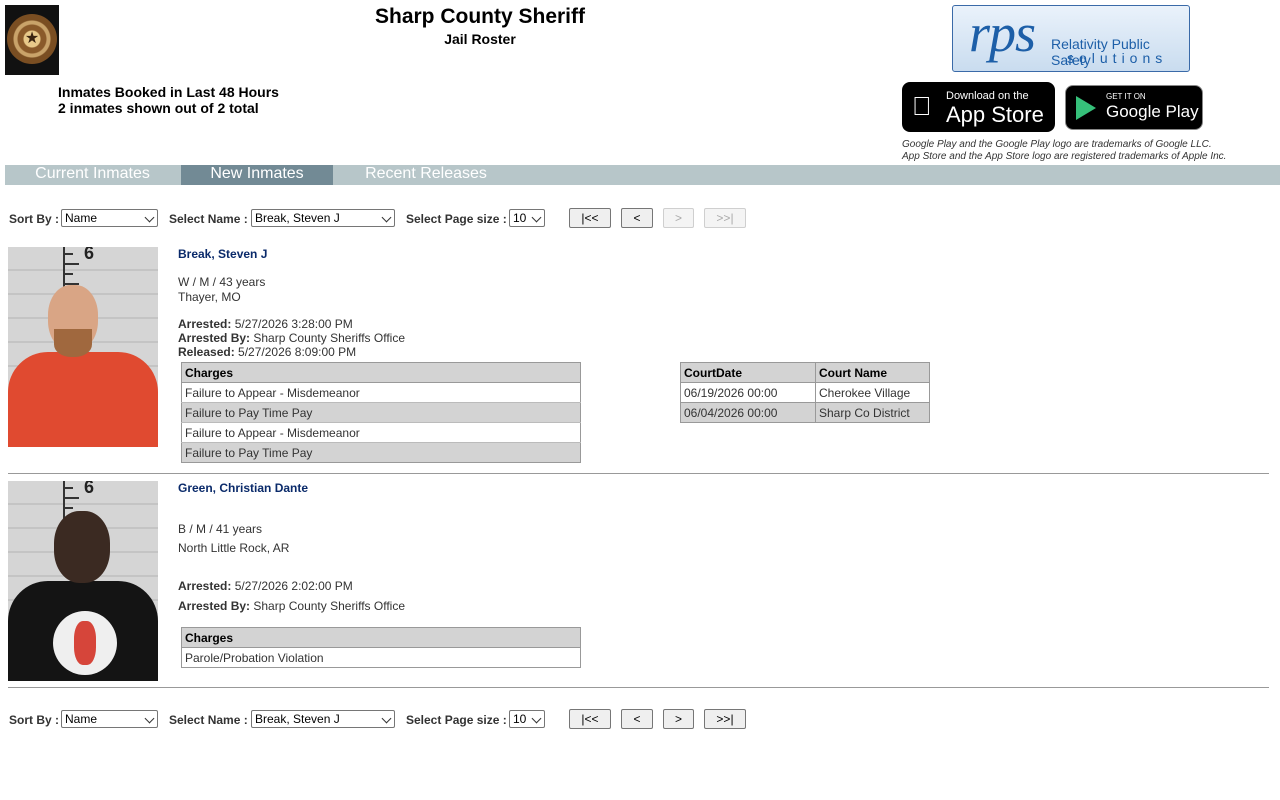 The height and width of the screenshot is (800, 1280). I want to click on charges-table: Charges Parole/Probation Violation, so click(381, 647).